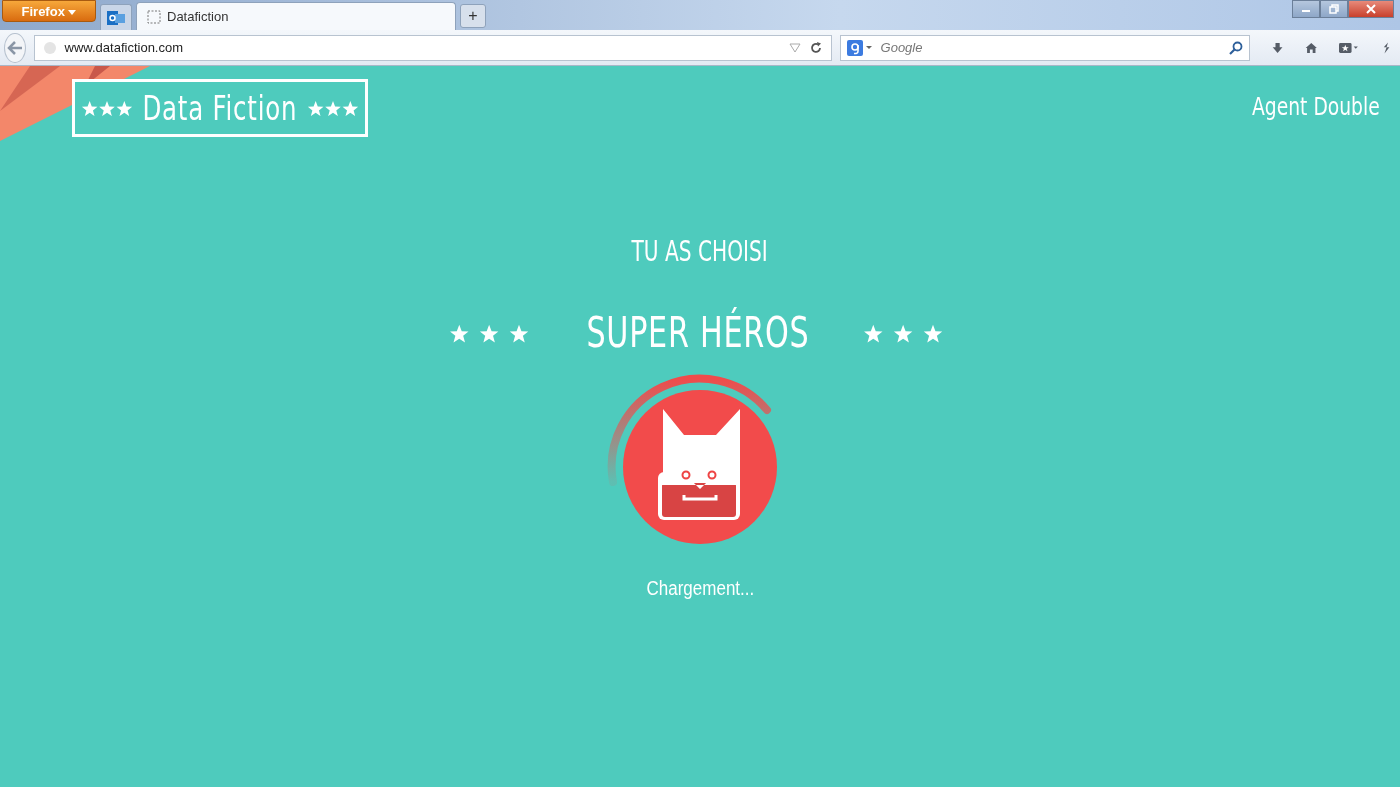 This screenshot has height=787, width=1400. I want to click on new-tab-button: +, so click(473, 16).